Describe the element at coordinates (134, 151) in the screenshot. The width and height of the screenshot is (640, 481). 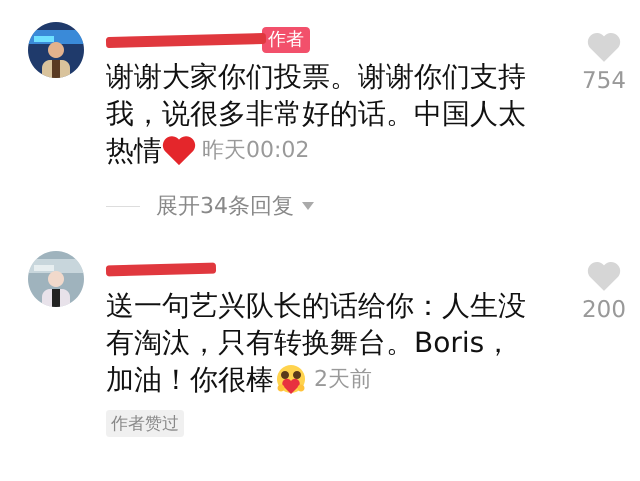
I see `comment-text: 热情` at that location.